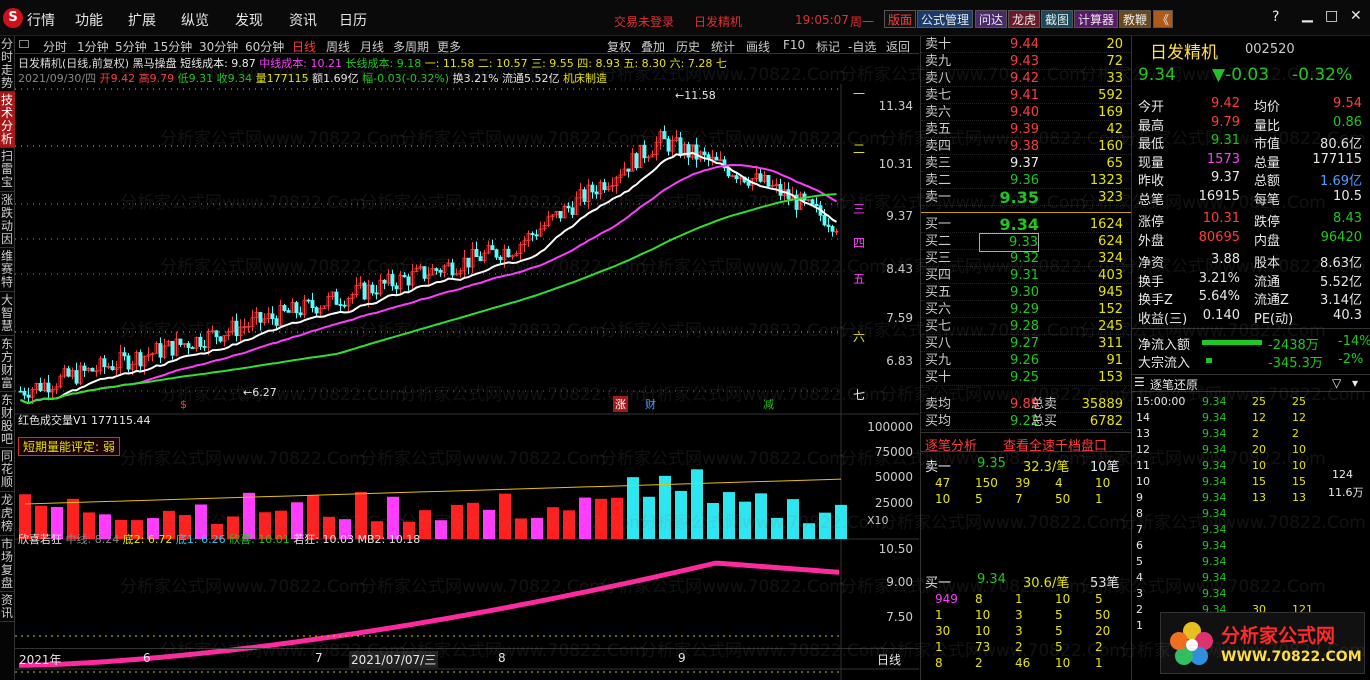 This screenshot has height=680, width=1370. Describe the element at coordinates (794, 45) in the screenshot. I see `tool-f10: F10` at that location.